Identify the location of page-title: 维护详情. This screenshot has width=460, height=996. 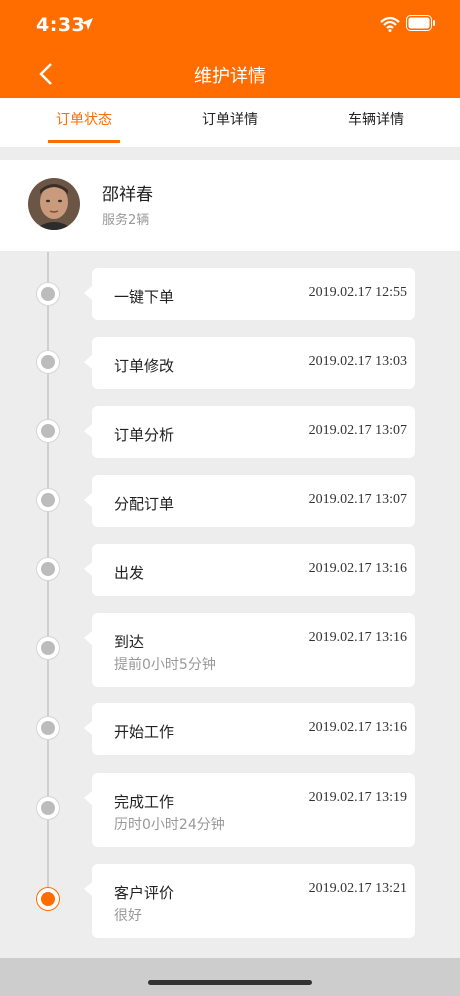
(230, 76).